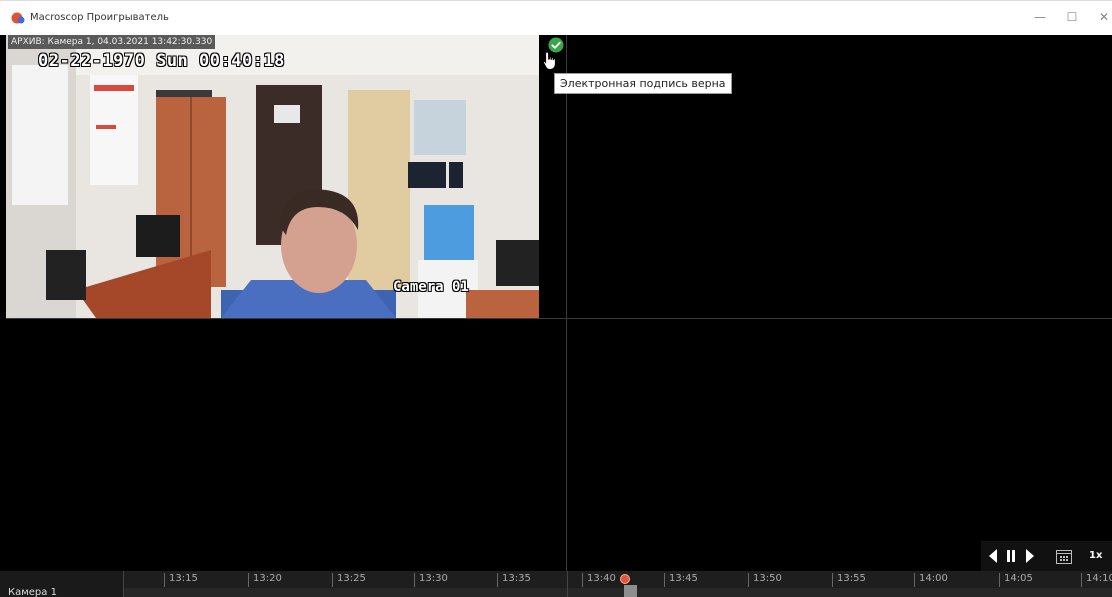 The image size is (1112, 597). I want to click on timeline-tick: 13:40, so click(599, 580).